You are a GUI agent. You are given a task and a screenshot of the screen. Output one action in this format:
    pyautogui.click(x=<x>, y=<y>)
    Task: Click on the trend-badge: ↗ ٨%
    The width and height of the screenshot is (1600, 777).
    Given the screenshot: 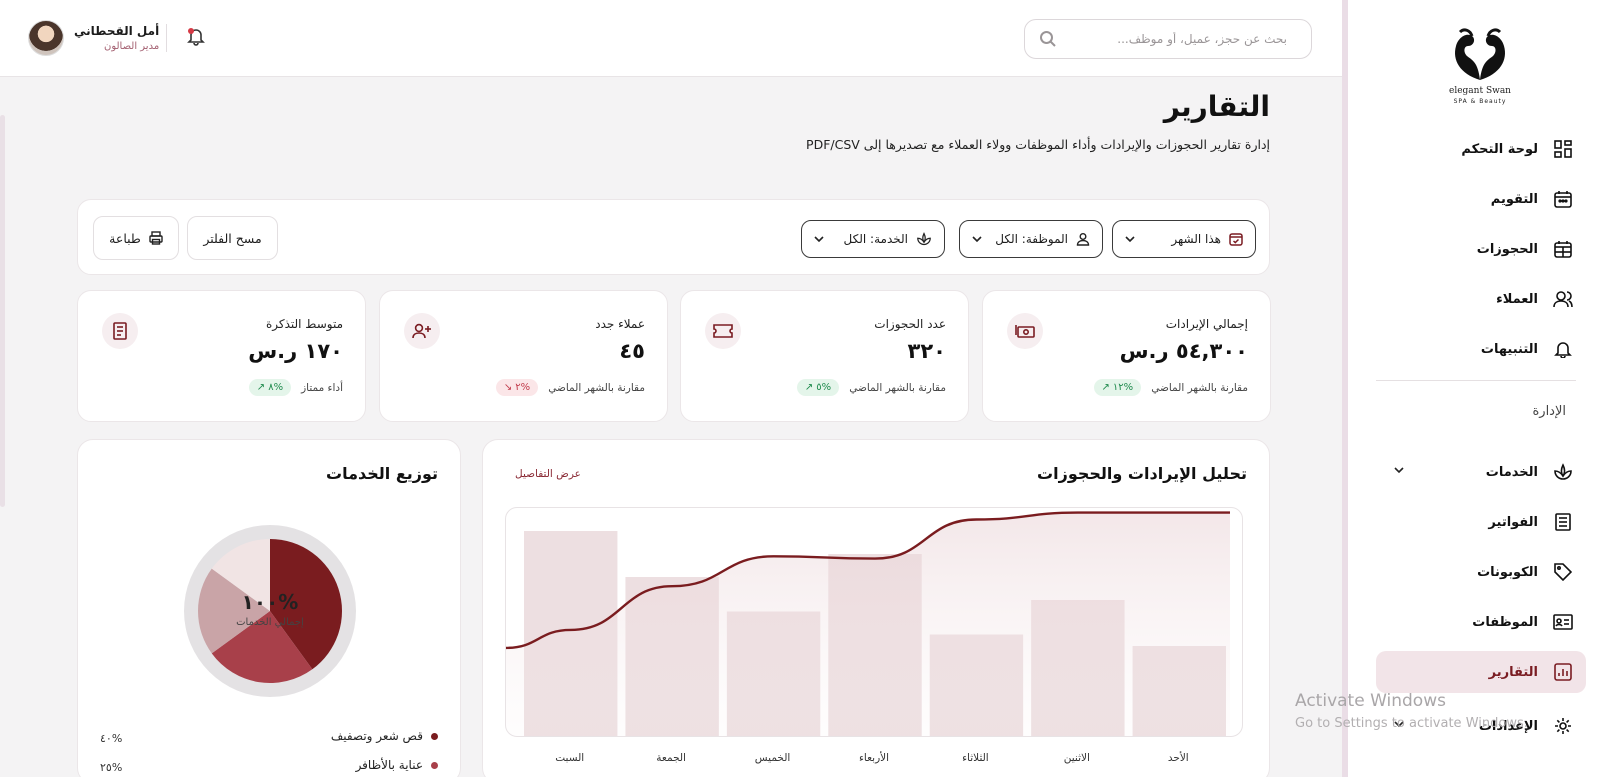 What is the action you would take?
    pyautogui.click(x=270, y=387)
    